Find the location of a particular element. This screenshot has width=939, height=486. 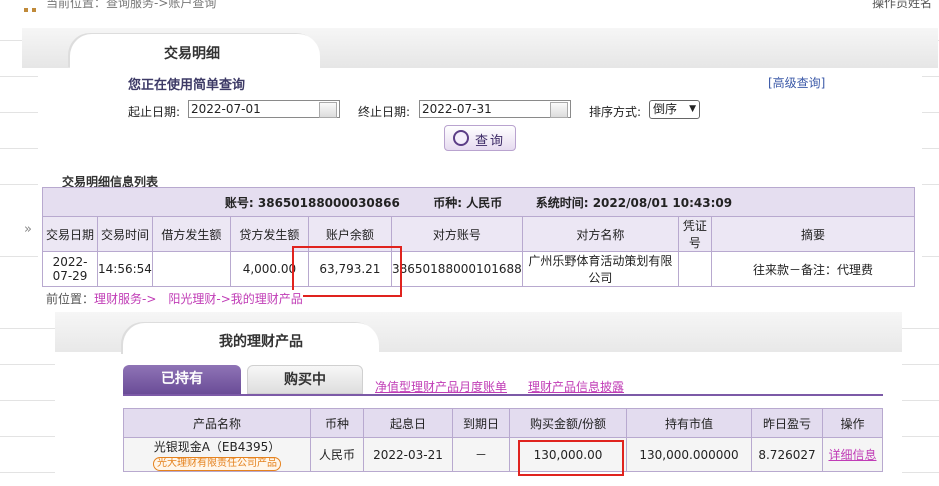

search-icon is located at coordinates (461, 138).